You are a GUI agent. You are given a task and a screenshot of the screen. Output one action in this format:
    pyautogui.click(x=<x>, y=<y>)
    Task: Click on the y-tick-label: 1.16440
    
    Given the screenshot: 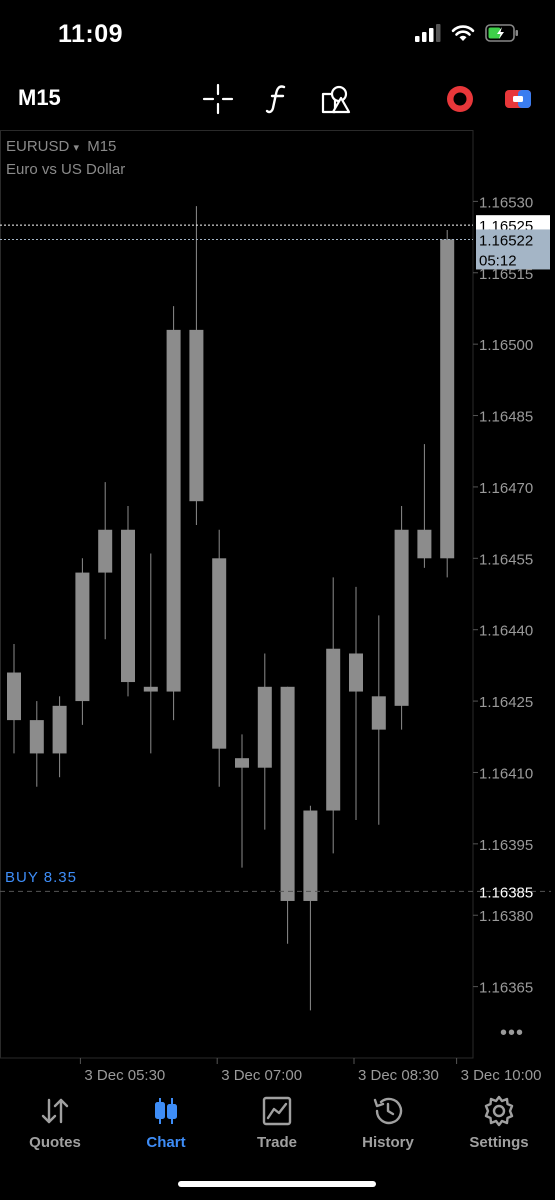 What is the action you would take?
    pyautogui.click(x=506, y=631)
    